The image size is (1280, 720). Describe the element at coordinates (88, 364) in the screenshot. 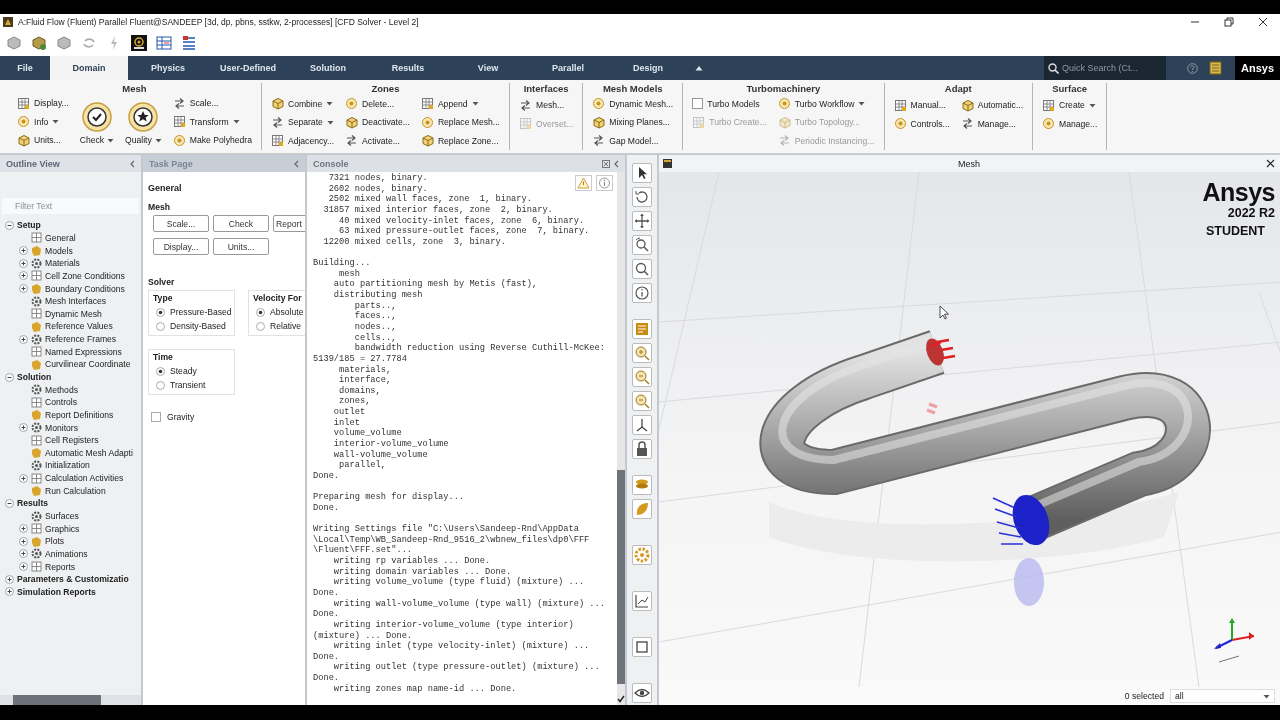

I see `tree-item: Curvilinear Coordinate` at that location.